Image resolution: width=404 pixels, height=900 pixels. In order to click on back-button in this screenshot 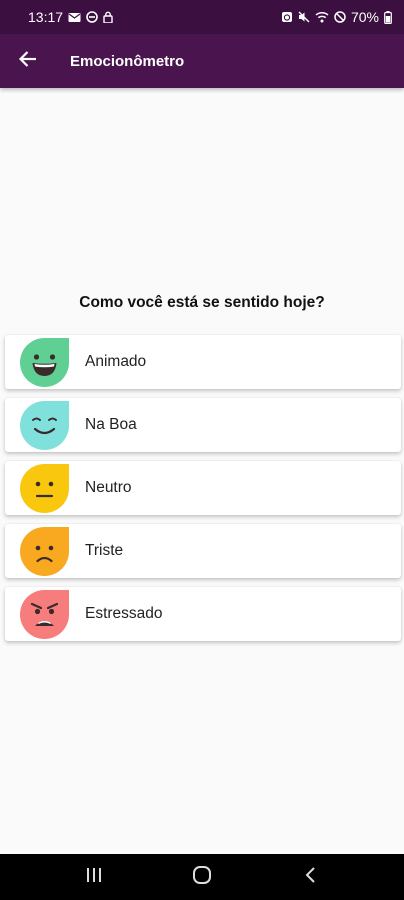, I will do `click(28, 61)`.